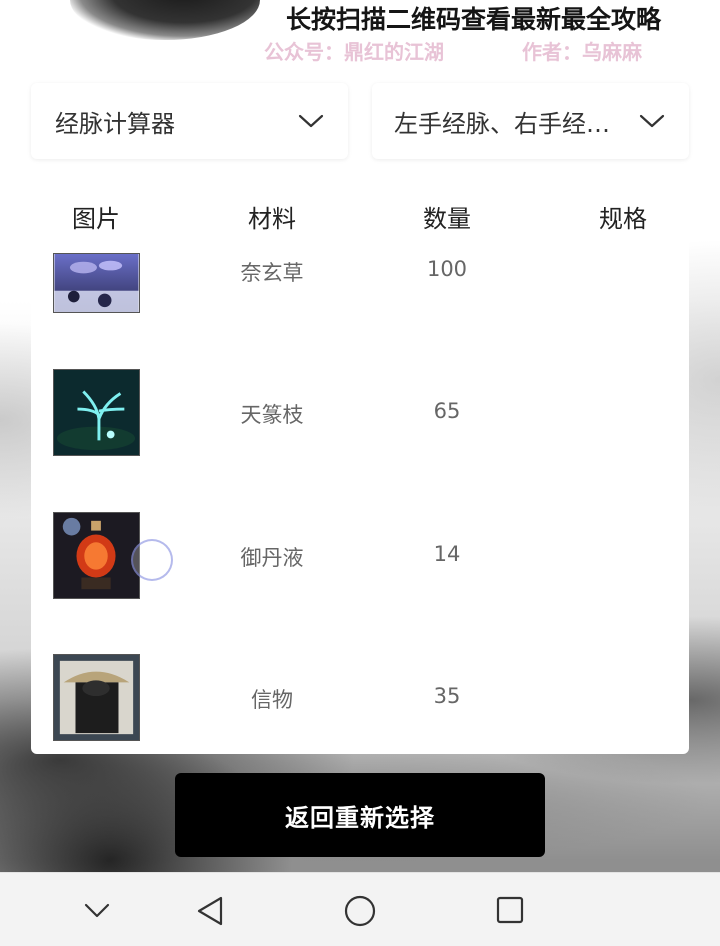  Describe the element at coordinates (360, 35) in the screenshot. I see `promo-banner: 长按扫描二维码查看最新最全攻略 公众号：鼎红的江湖 作者：乌麻麻` at that location.